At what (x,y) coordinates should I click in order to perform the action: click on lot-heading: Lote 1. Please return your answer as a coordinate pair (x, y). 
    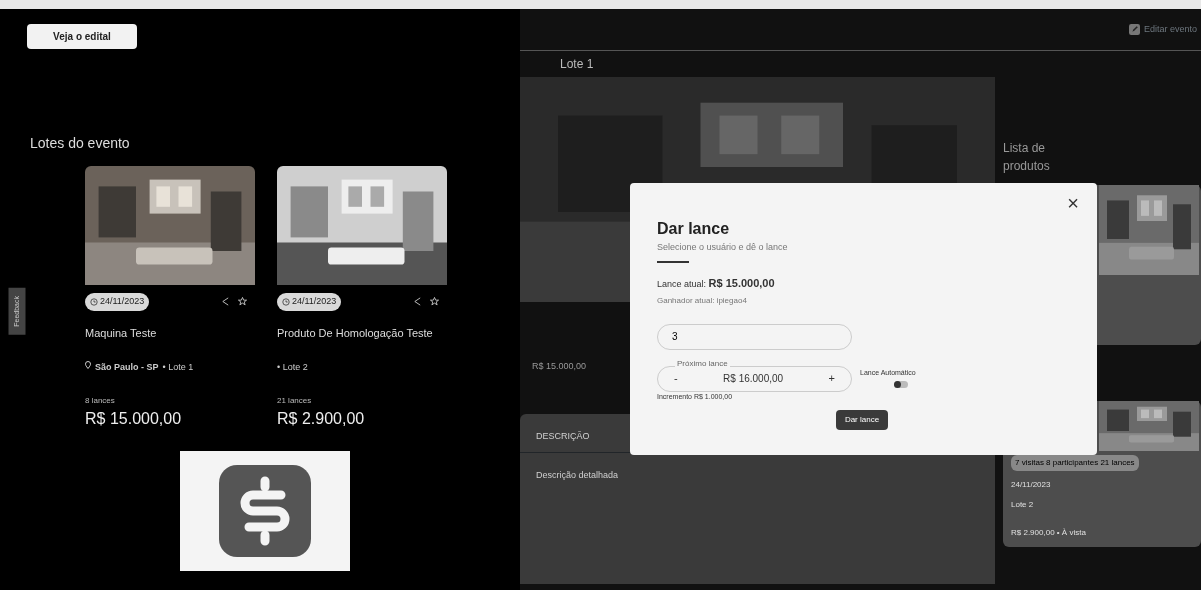
    Looking at the image, I should click on (577, 64).